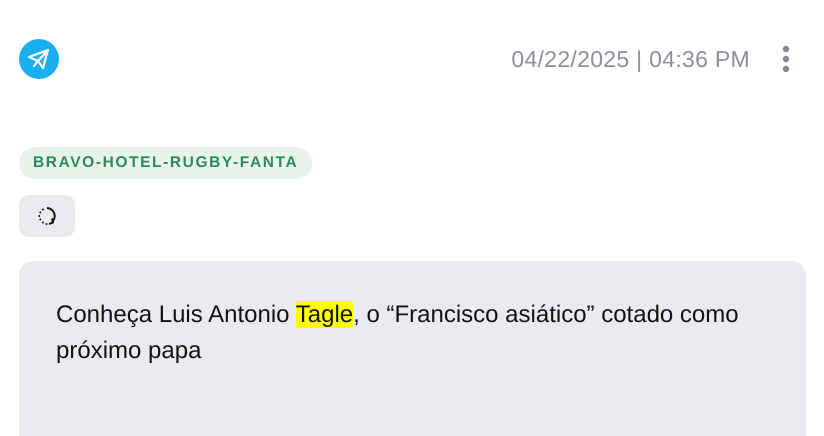 The width and height of the screenshot is (824, 436). I want to click on paper-plane-icon, so click(39, 59).